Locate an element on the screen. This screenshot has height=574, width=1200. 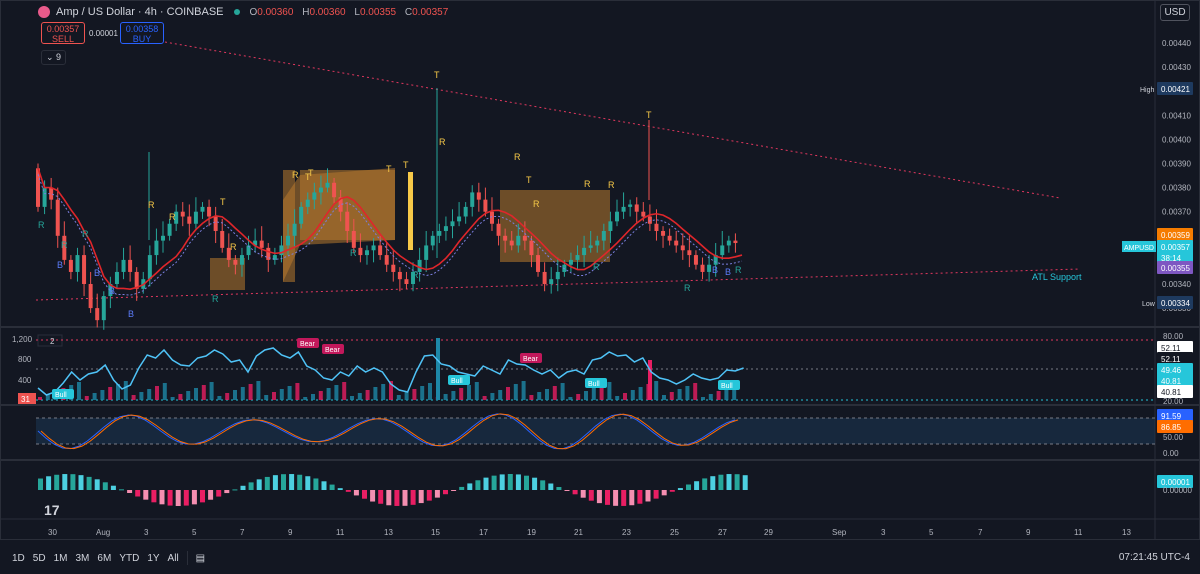
purple-price-tag: 0.00355 is located at coordinates (1175, 268).